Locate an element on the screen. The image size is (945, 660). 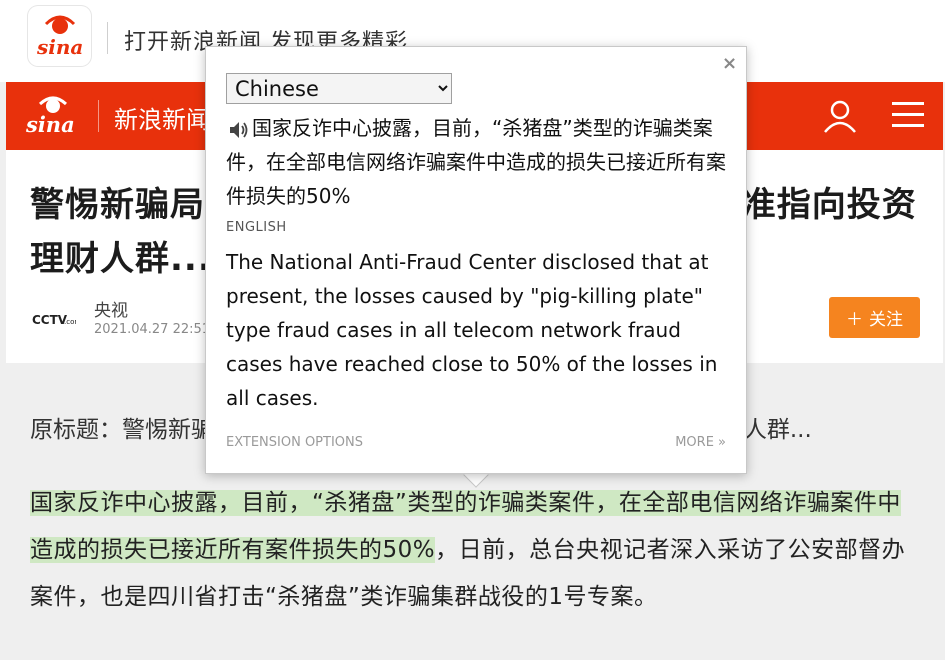
sina-app-logo: sina is located at coordinates (59, 36).